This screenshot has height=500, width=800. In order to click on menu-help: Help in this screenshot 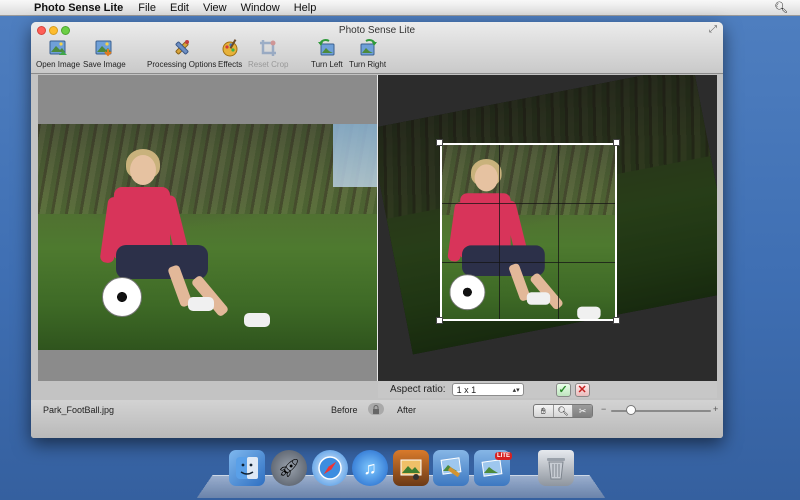, I will do `click(305, 8)`.